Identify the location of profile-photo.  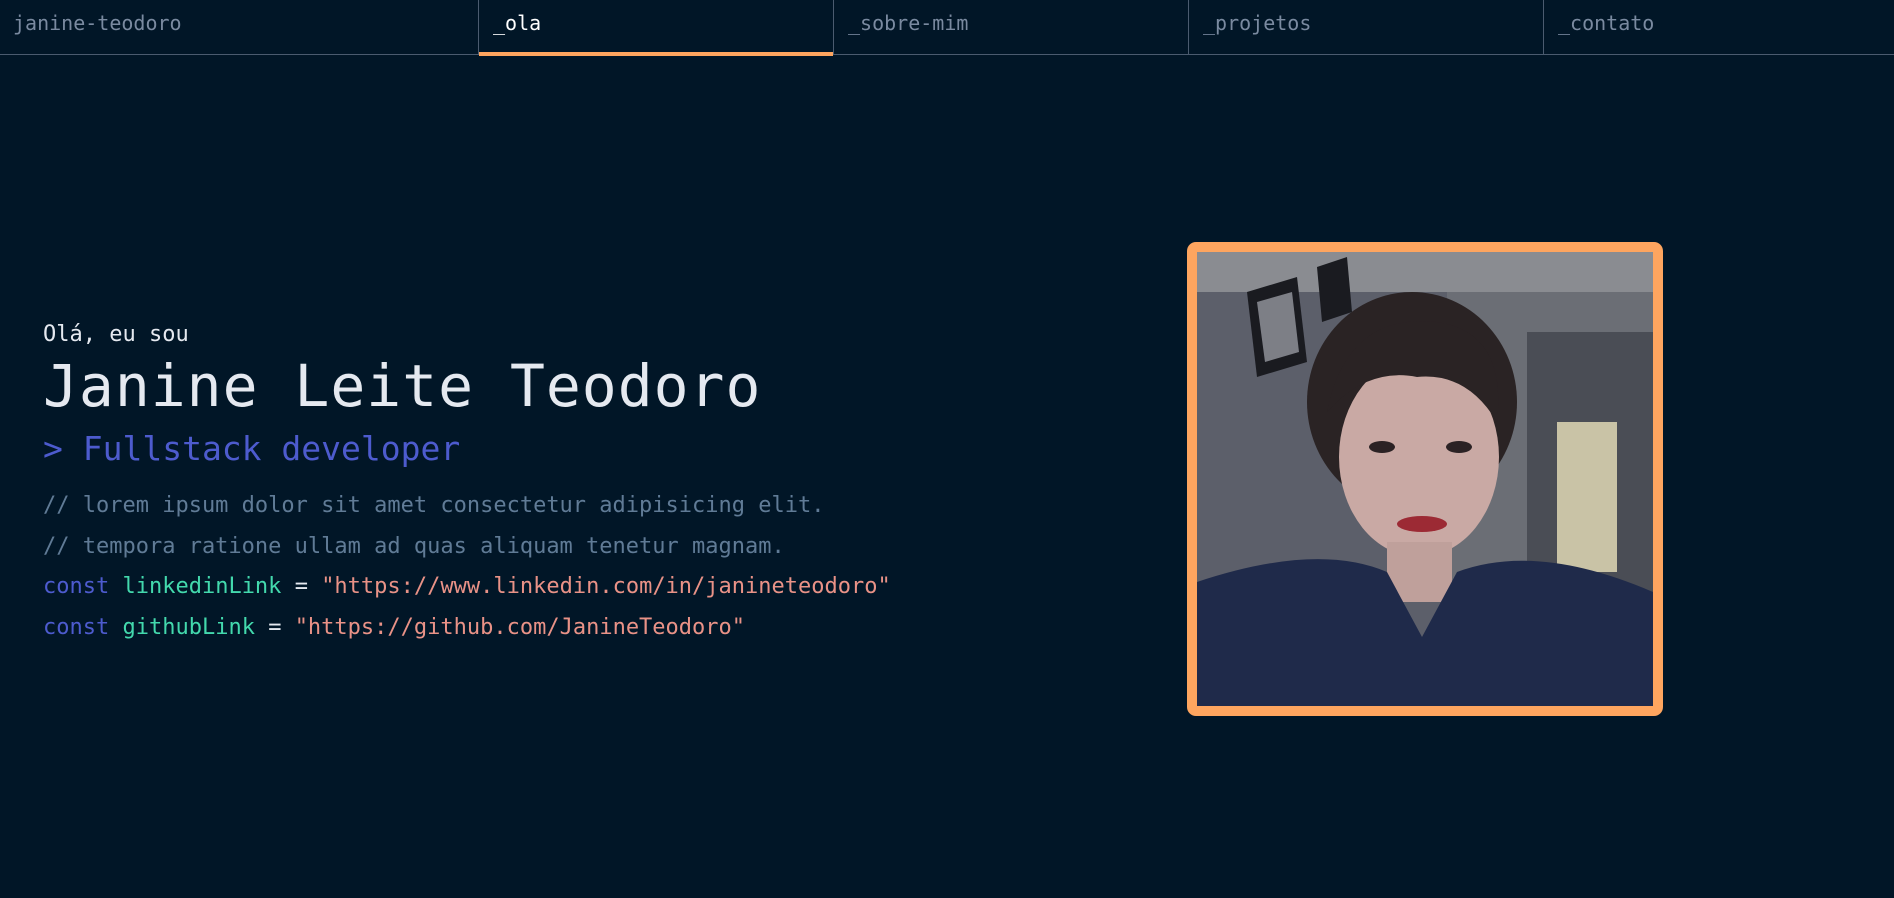
(1425, 479).